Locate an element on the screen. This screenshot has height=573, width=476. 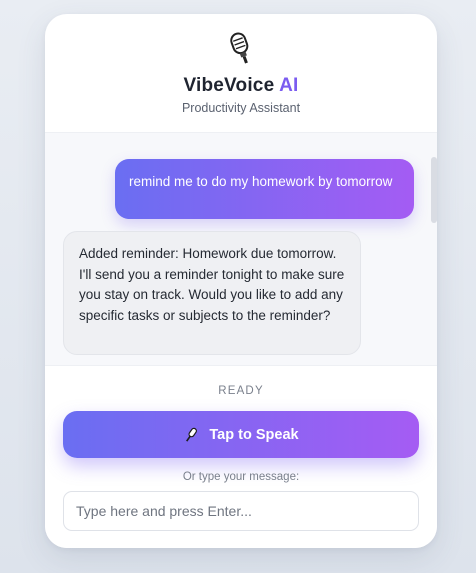
app-subtitle: Productivity Assistant is located at coordinates (241, 108).